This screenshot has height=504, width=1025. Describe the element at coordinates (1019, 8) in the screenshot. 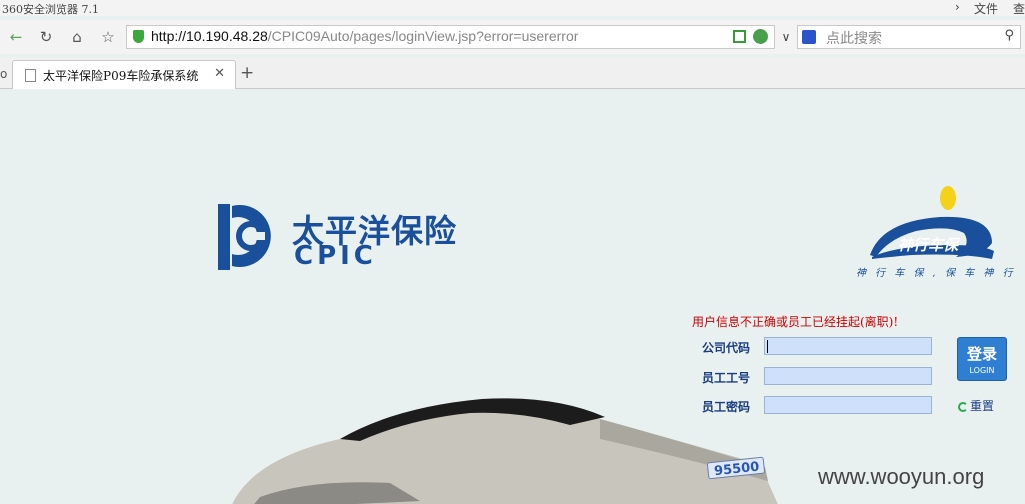

I see `menu-view: 查` at that location.